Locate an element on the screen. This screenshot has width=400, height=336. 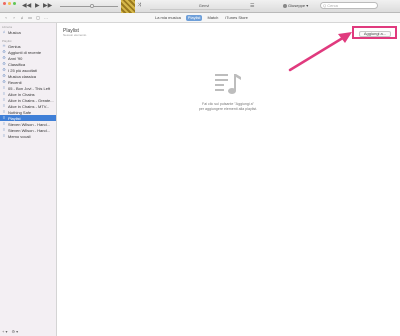
player-bar: ◀◀ ▶ ▶▶ ⤨ Genvi ☰ Giuseppe ▾ Q Cerca is located at coordinates (200, 6).